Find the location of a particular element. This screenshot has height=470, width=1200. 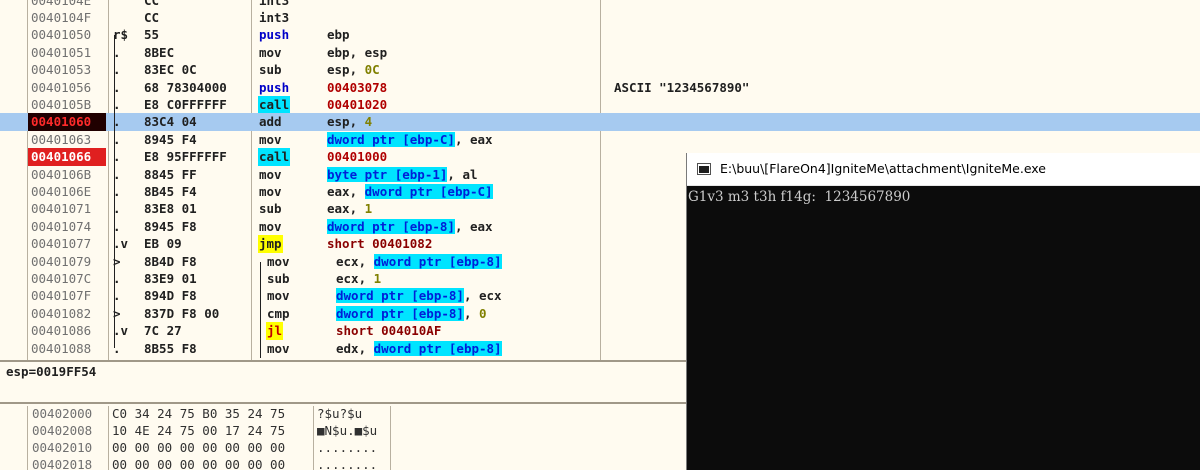

disasm-hex-bytes: 837D F8 00 is located at coordinates (182, 313).